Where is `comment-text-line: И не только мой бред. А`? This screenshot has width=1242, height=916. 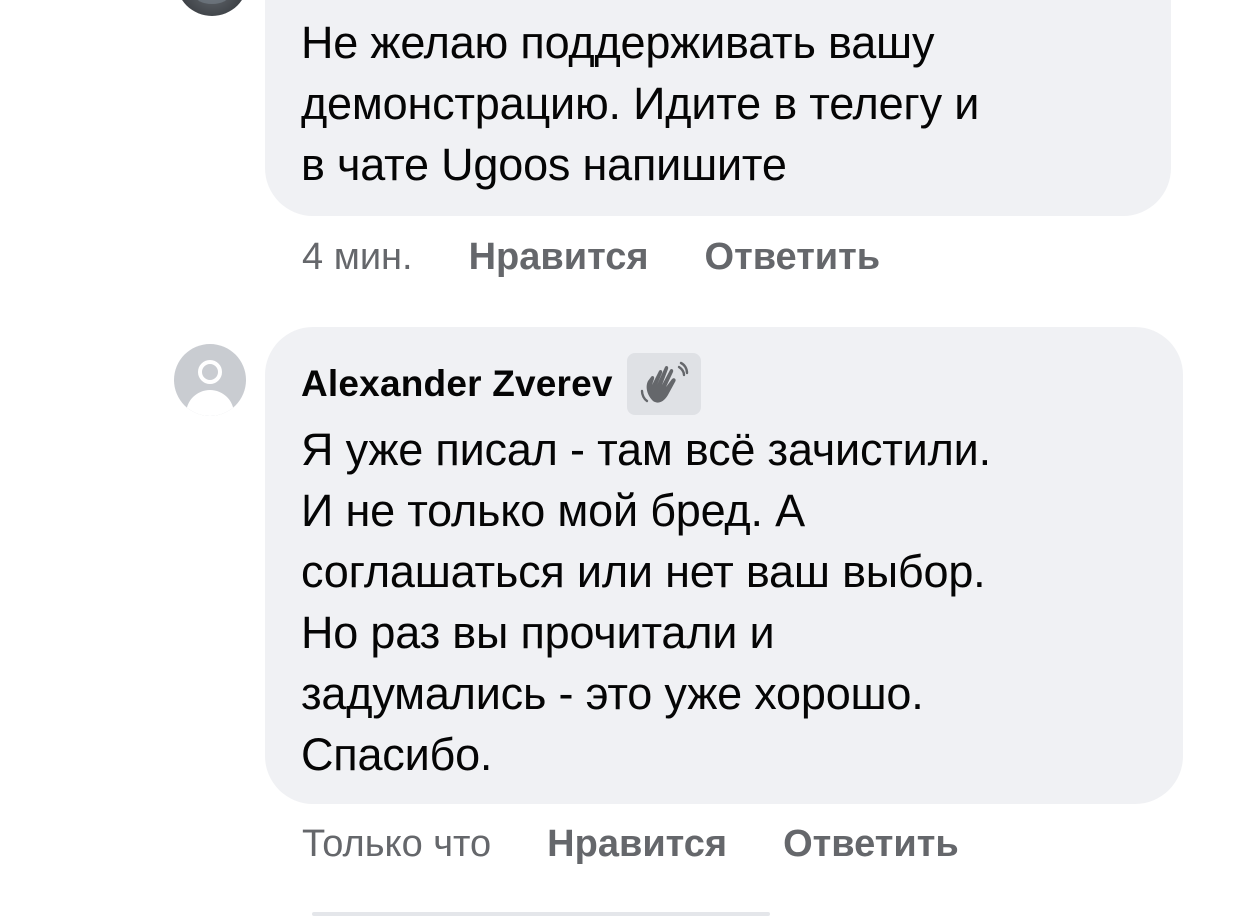
comment-text-line: И не только мой бред. А is located at coordinates (553, 510).